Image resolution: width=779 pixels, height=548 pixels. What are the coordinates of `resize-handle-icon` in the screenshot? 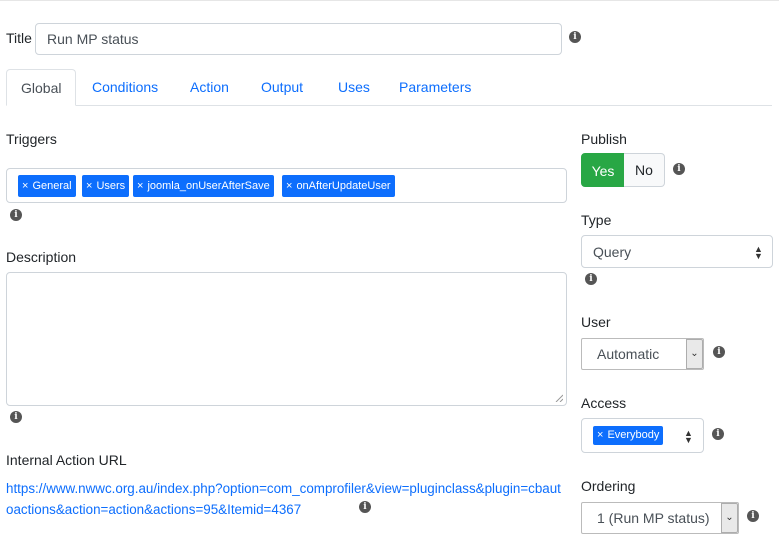 It's located at (559, 398).